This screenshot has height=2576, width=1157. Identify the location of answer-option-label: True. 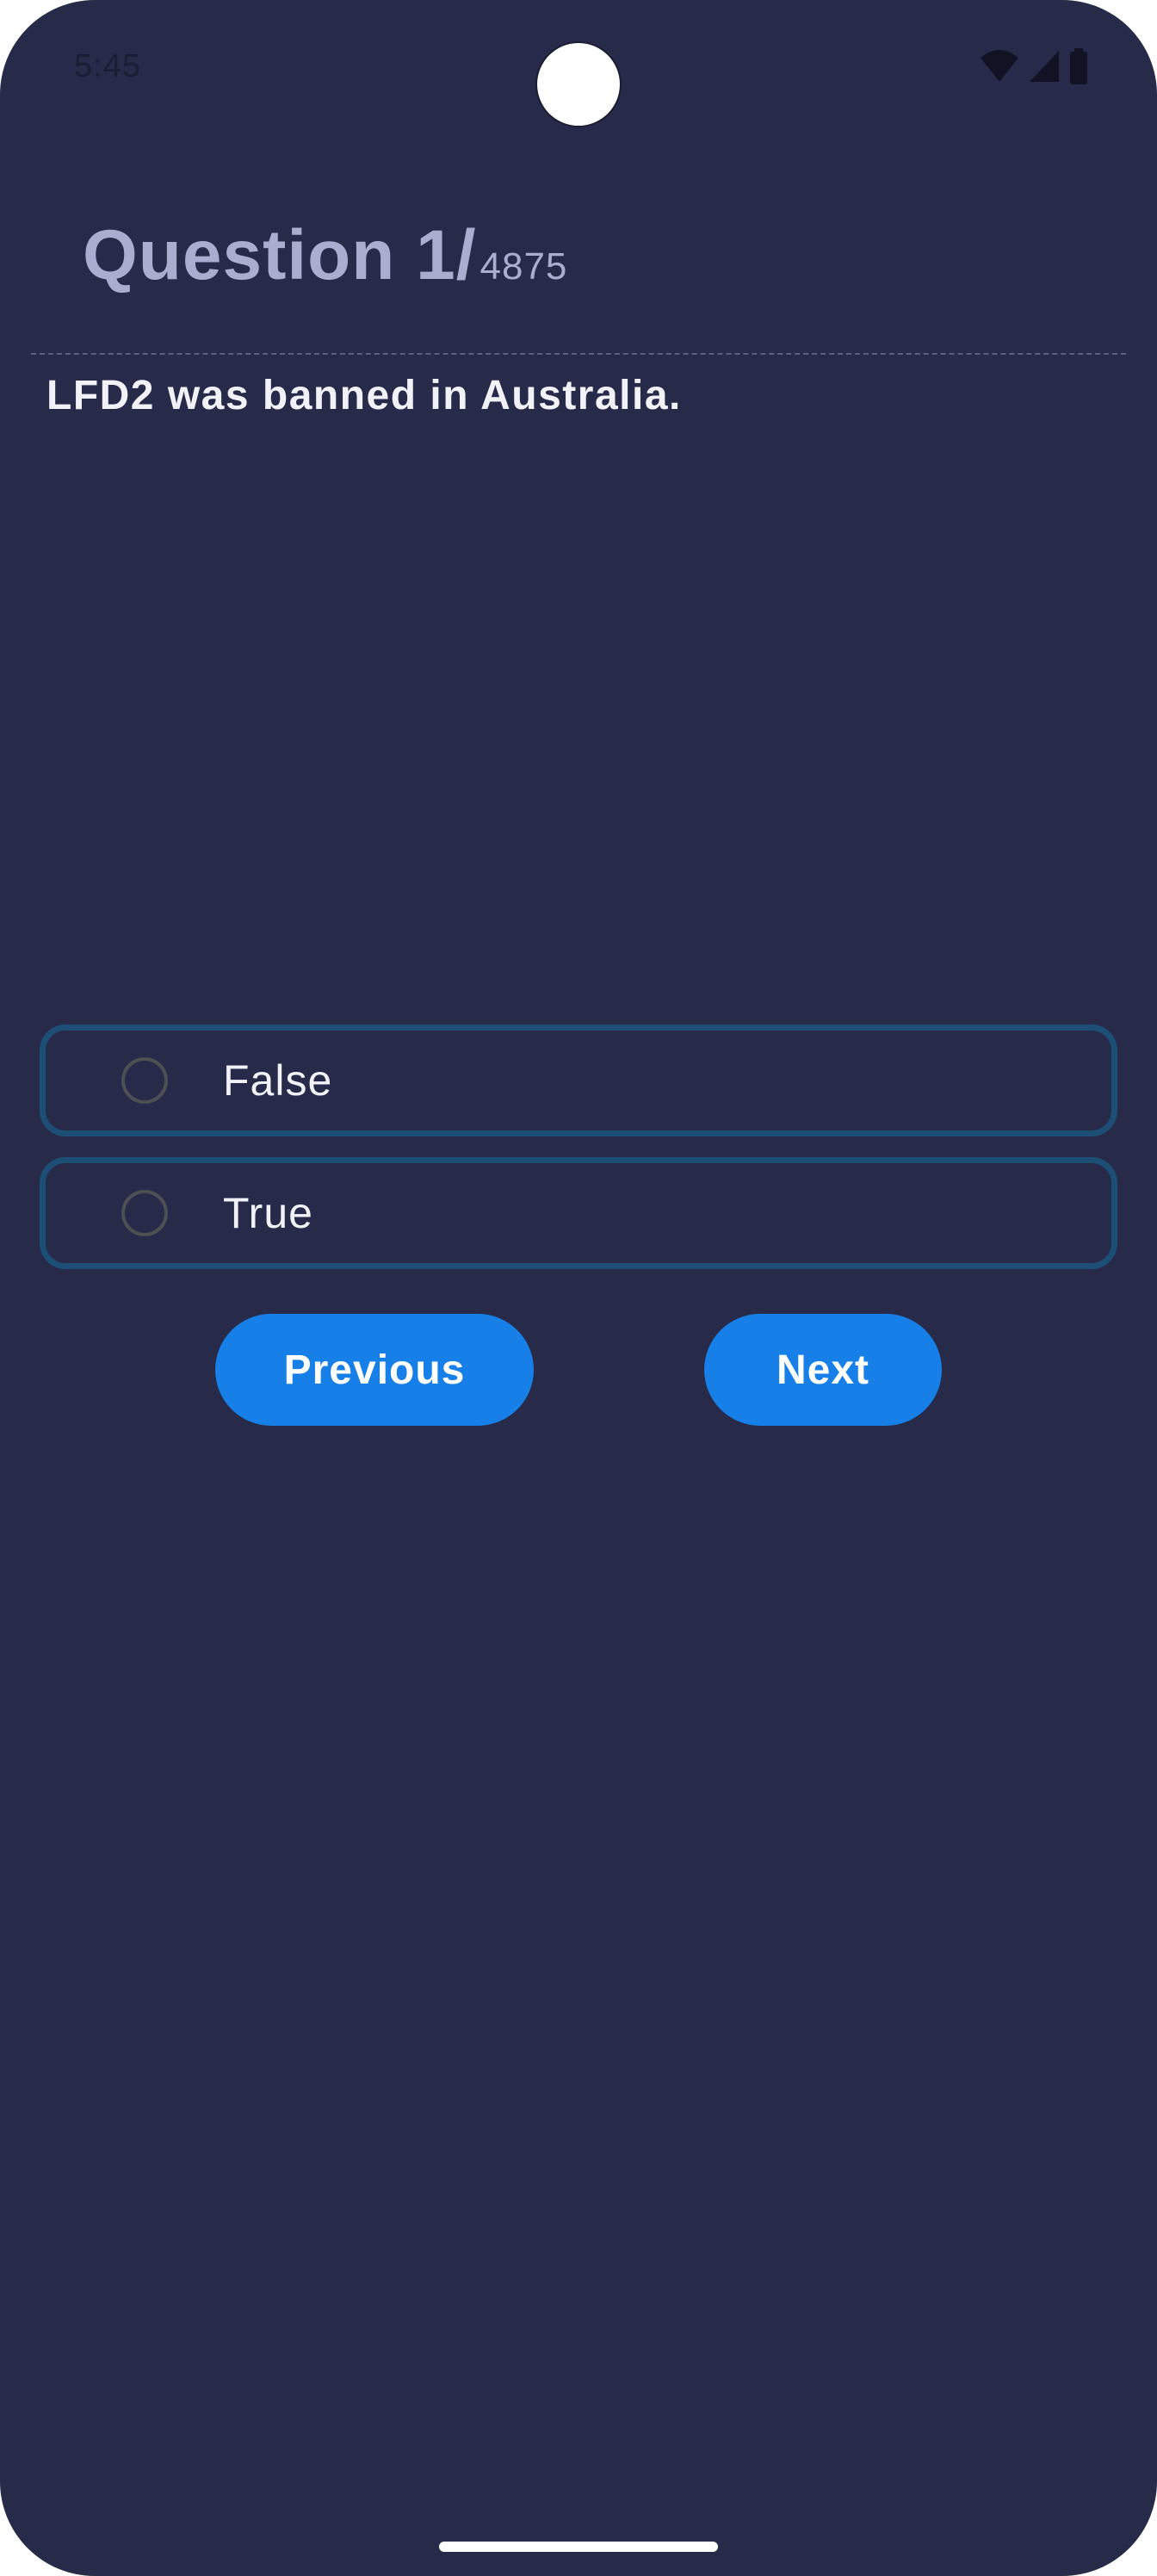
(268, 1213).